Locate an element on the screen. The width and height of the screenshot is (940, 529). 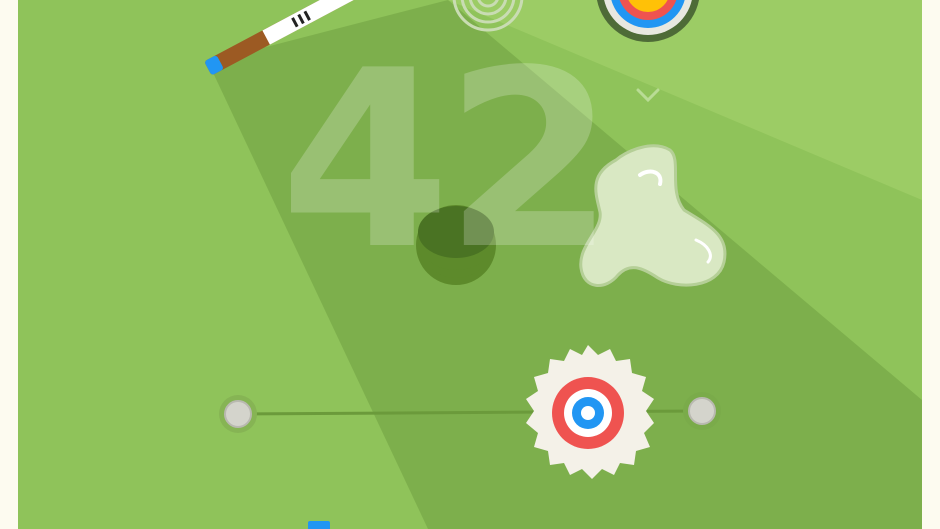
rail-anchor-right-icon is located at coordinates (702, 411).